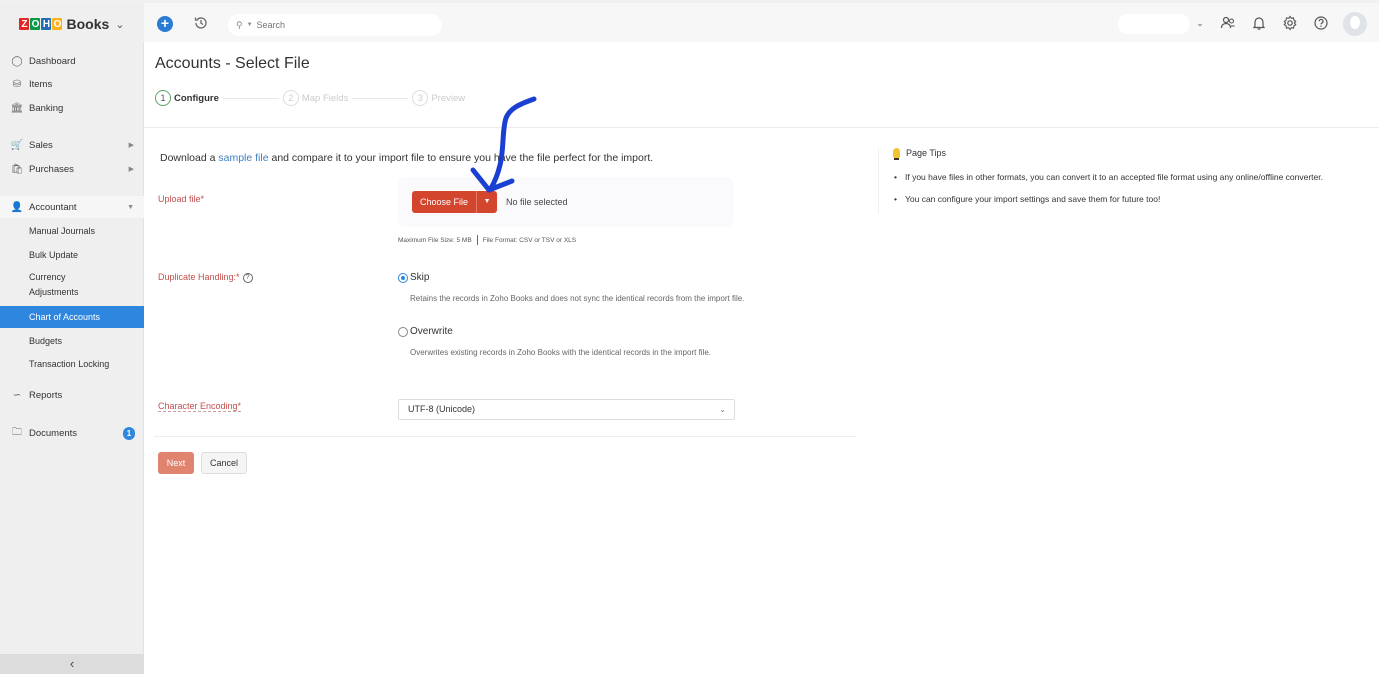 The height and width of the screenshot is (674, 1379). What do you see at coordinates (17, 108) in the screenshot?
I see `bank-icon: 🏛` at bounding box center [17, 108].